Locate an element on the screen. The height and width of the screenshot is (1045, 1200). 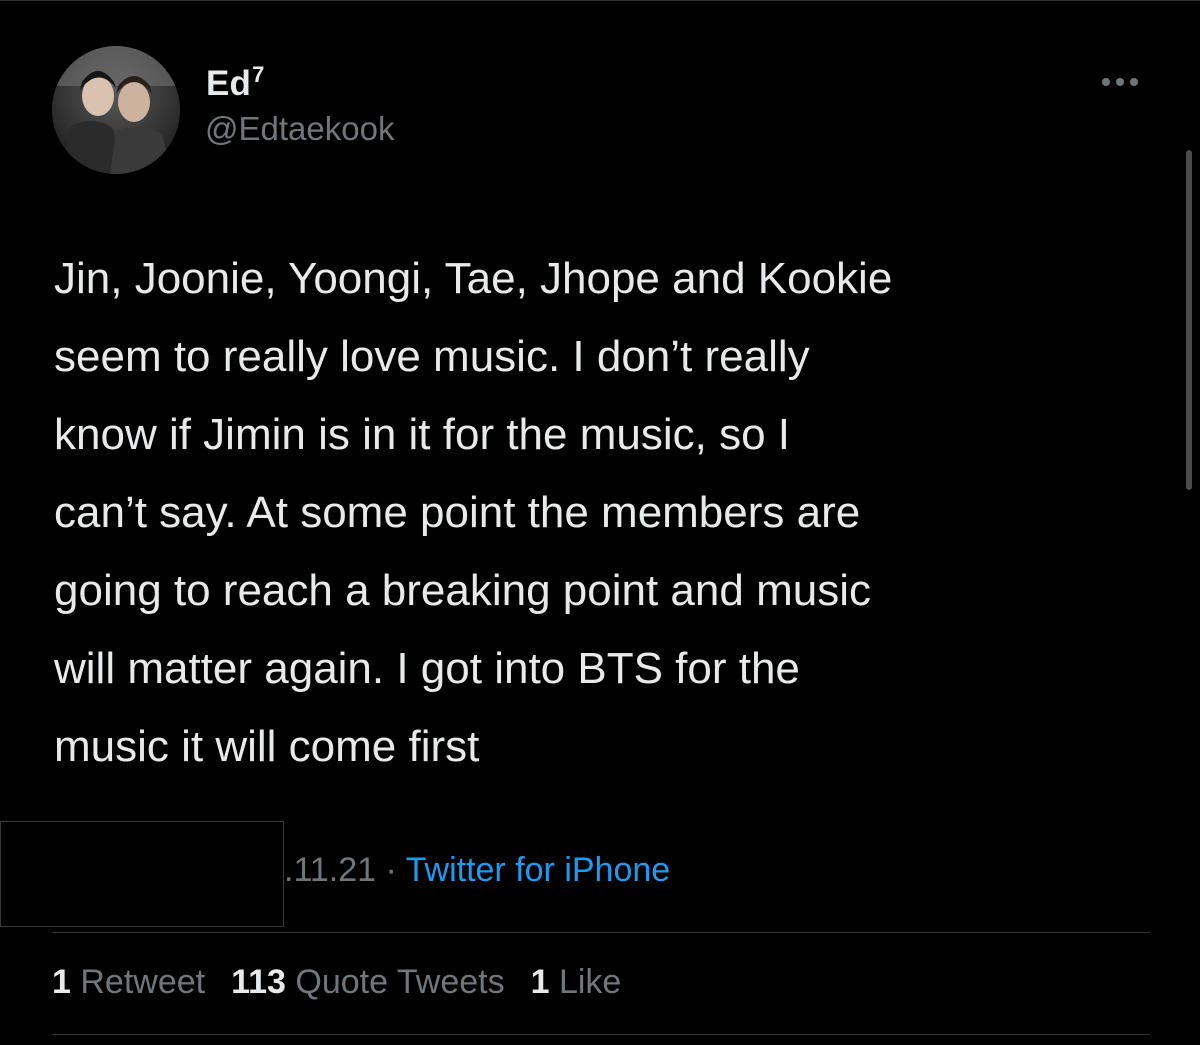
retweets-count: 1 is located at coordinates (61, 982).